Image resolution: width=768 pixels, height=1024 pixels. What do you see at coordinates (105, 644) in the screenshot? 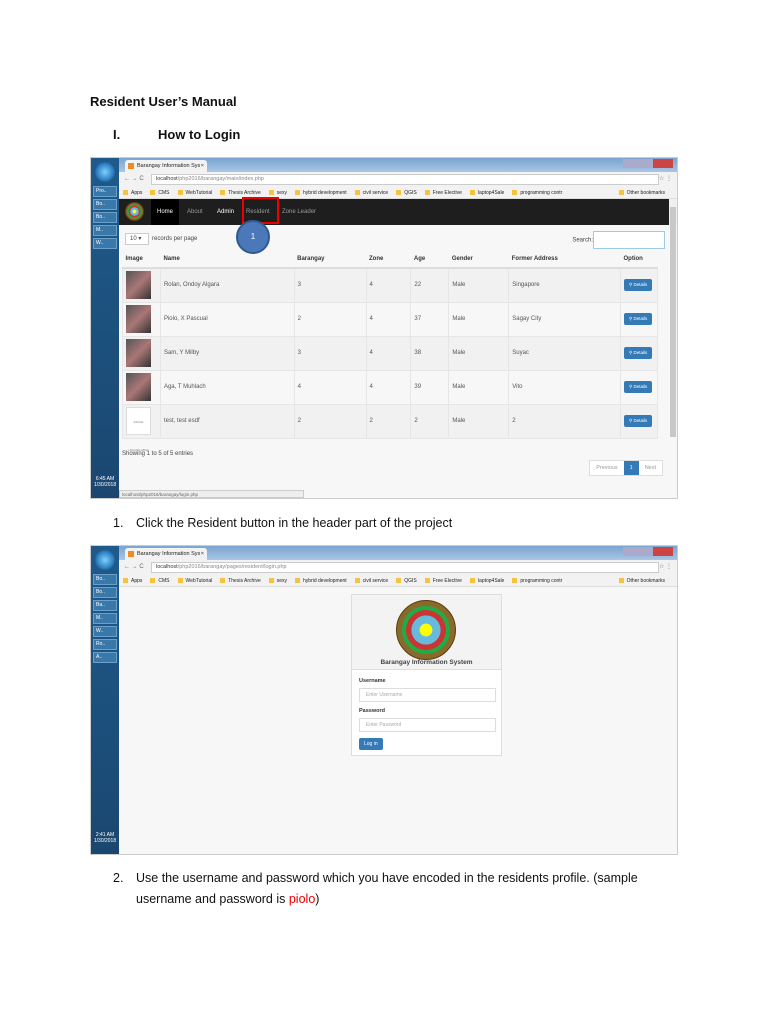
I see `taskbar-item: Ro..` at bounding box center [105, 644].